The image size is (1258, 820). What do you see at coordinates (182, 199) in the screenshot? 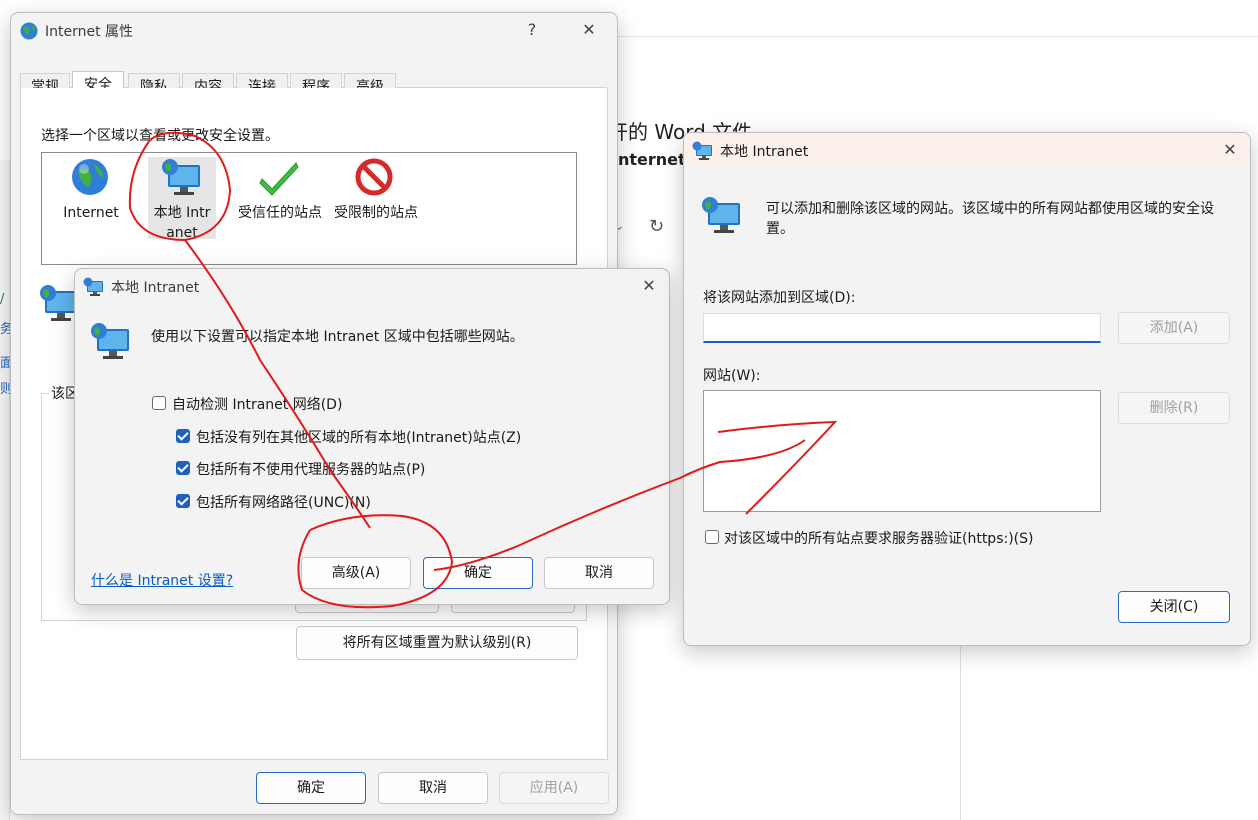
I see `zone-local-intranet: 本地 Intranet` at bounding box center [182, 199].